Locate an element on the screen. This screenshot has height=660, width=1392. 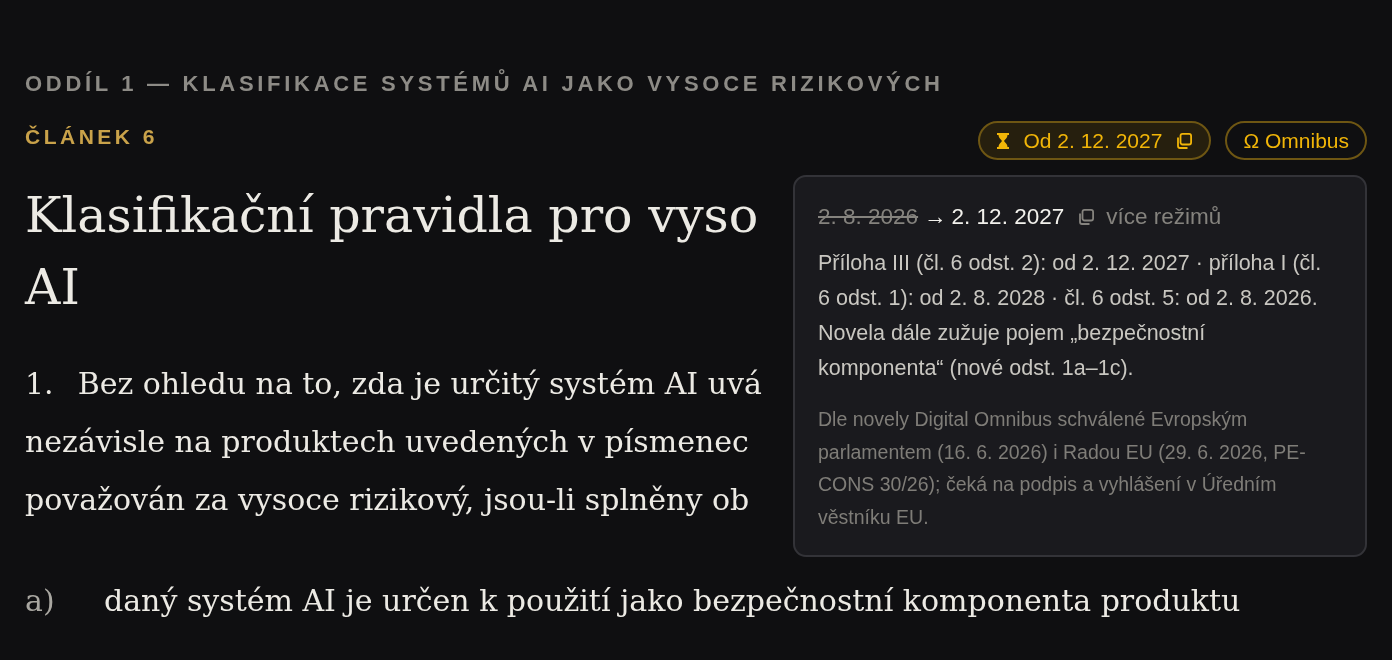
article-title-line: AI is located at coordinates (52, 288).